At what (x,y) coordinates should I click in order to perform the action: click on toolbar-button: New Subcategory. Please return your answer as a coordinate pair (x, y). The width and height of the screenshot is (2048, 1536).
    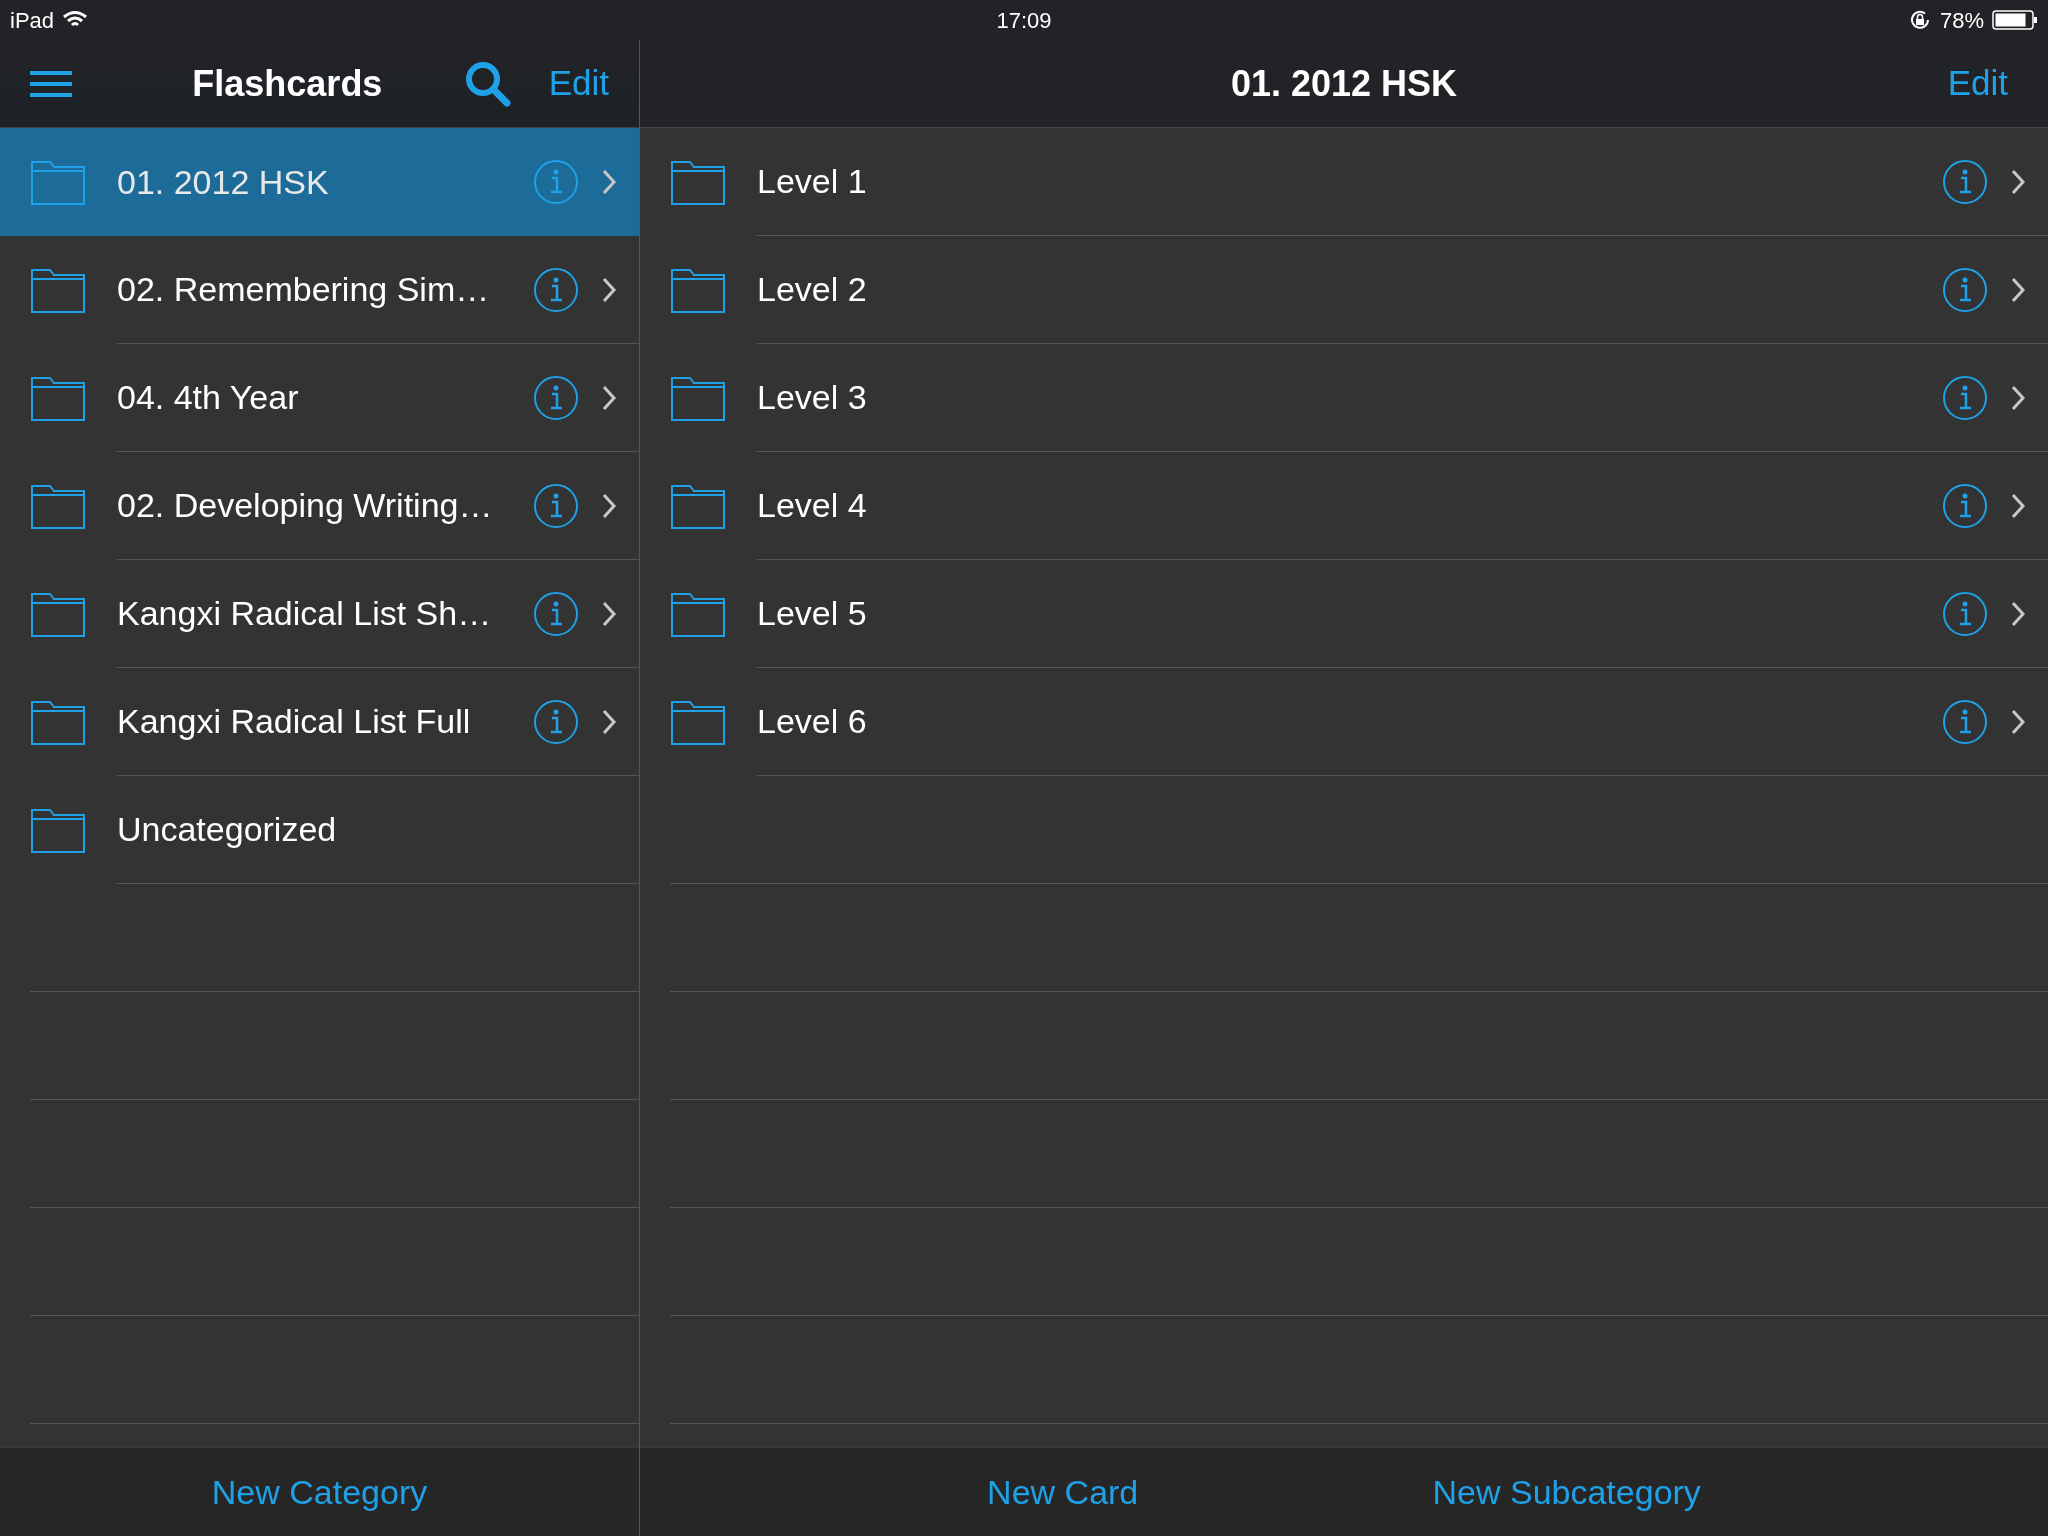
    Looking at the image, I should click on (1566, 1492).